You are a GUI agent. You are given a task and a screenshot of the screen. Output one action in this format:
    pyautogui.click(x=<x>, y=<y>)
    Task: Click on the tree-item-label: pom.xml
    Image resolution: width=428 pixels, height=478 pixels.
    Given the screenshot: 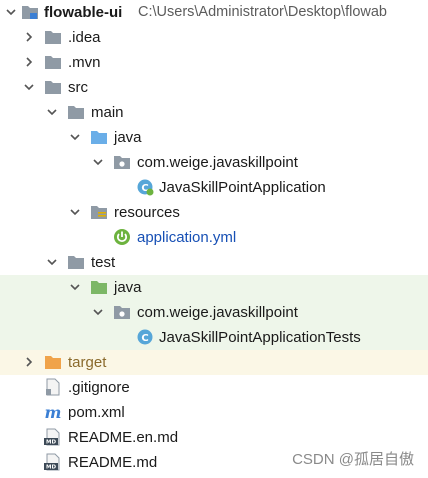 What is the action you would take?
    pyautogui.click(x=96, y=412)
    